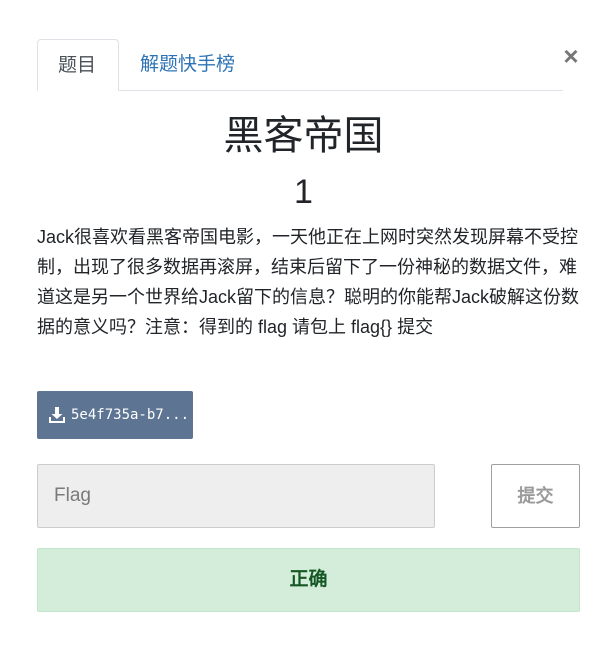 The width and height of the screenshot is (607, 660). Describe the element at coordinates (236, 496) in the screenshot. I see `flag-input` at that location.